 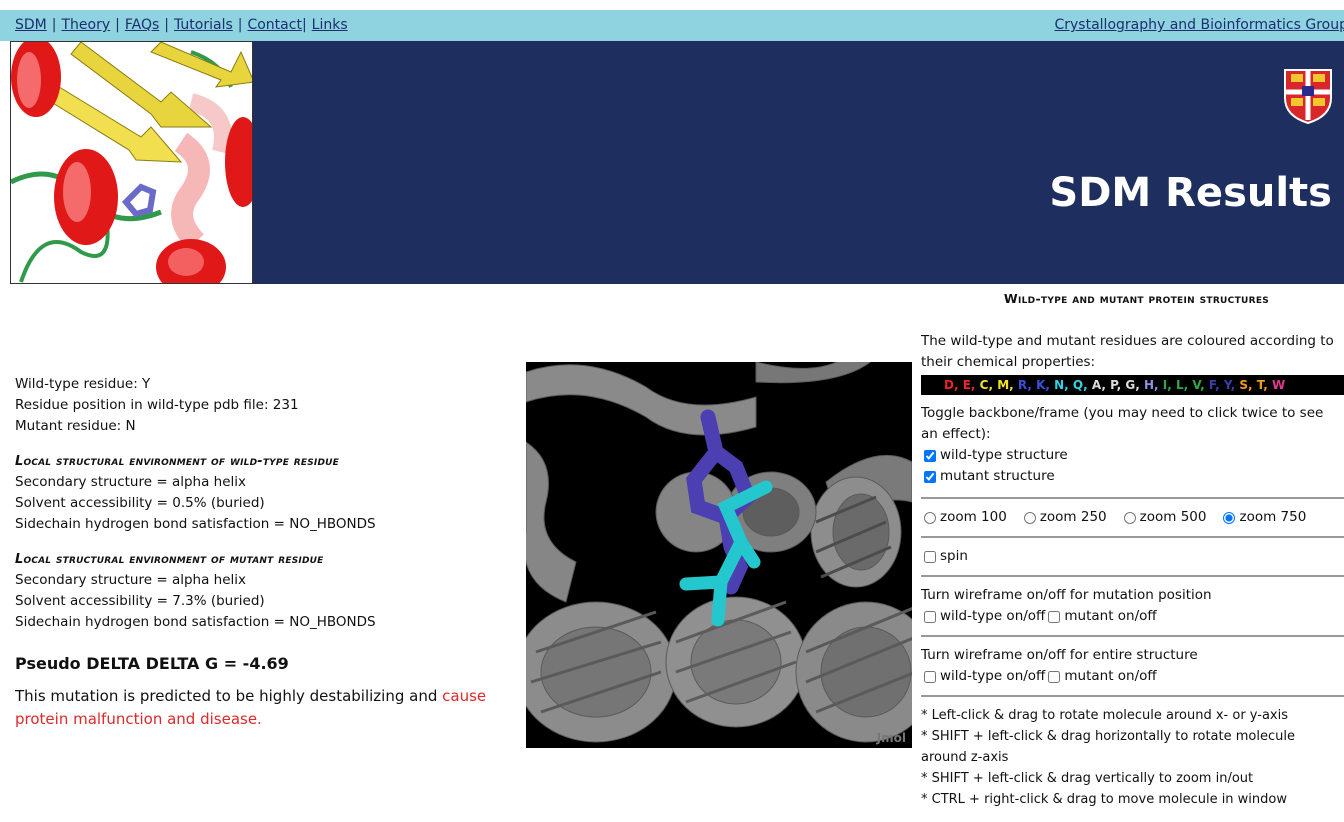 What do you see at coordinates (1184, 385) in the screenshot?
I see `residue-code-l: L,` at bounding box center [1184, 385].